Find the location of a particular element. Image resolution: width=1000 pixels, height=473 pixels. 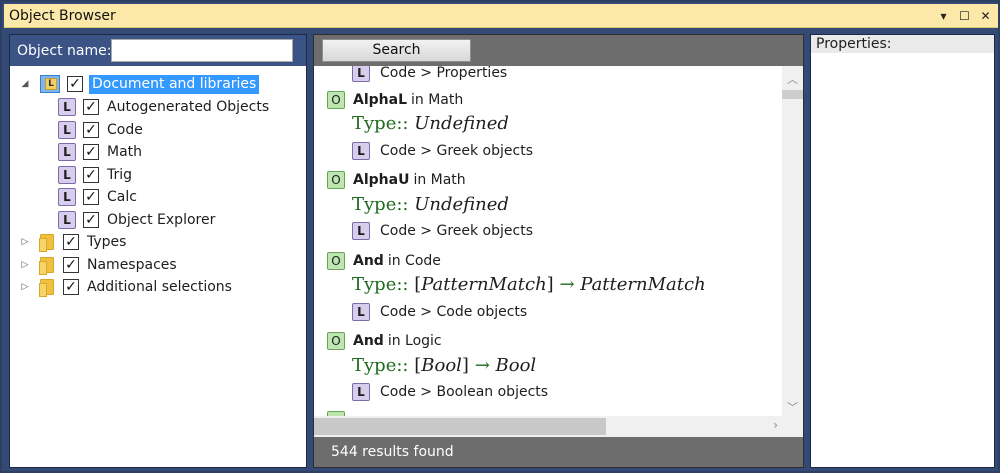

library-folder-icon: L is located at coordinates (50, 84).